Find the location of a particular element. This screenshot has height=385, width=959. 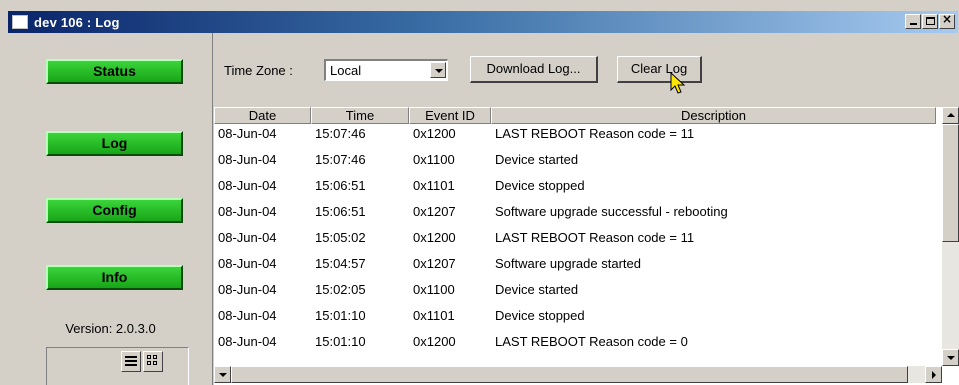

chevron-down-icon is located at coordinates (438, 70).